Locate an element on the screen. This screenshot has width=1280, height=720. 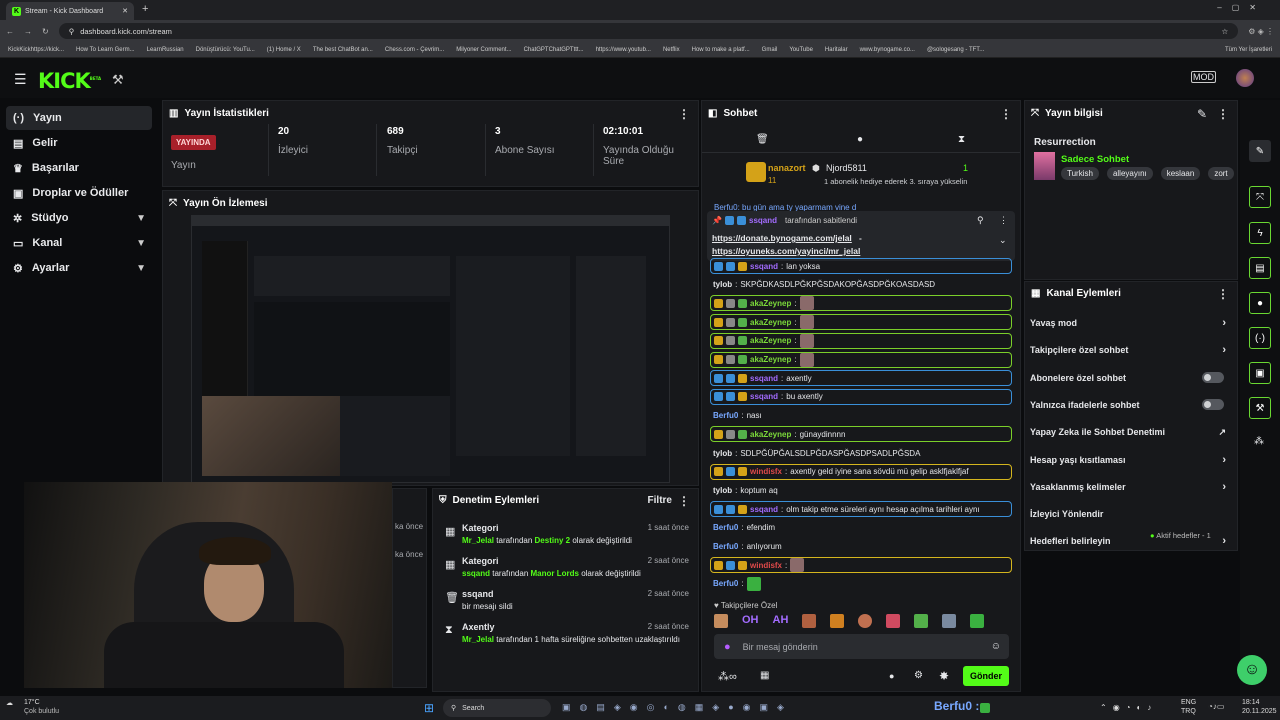
store-icon: ▦ is located at coordinates (764, 675).